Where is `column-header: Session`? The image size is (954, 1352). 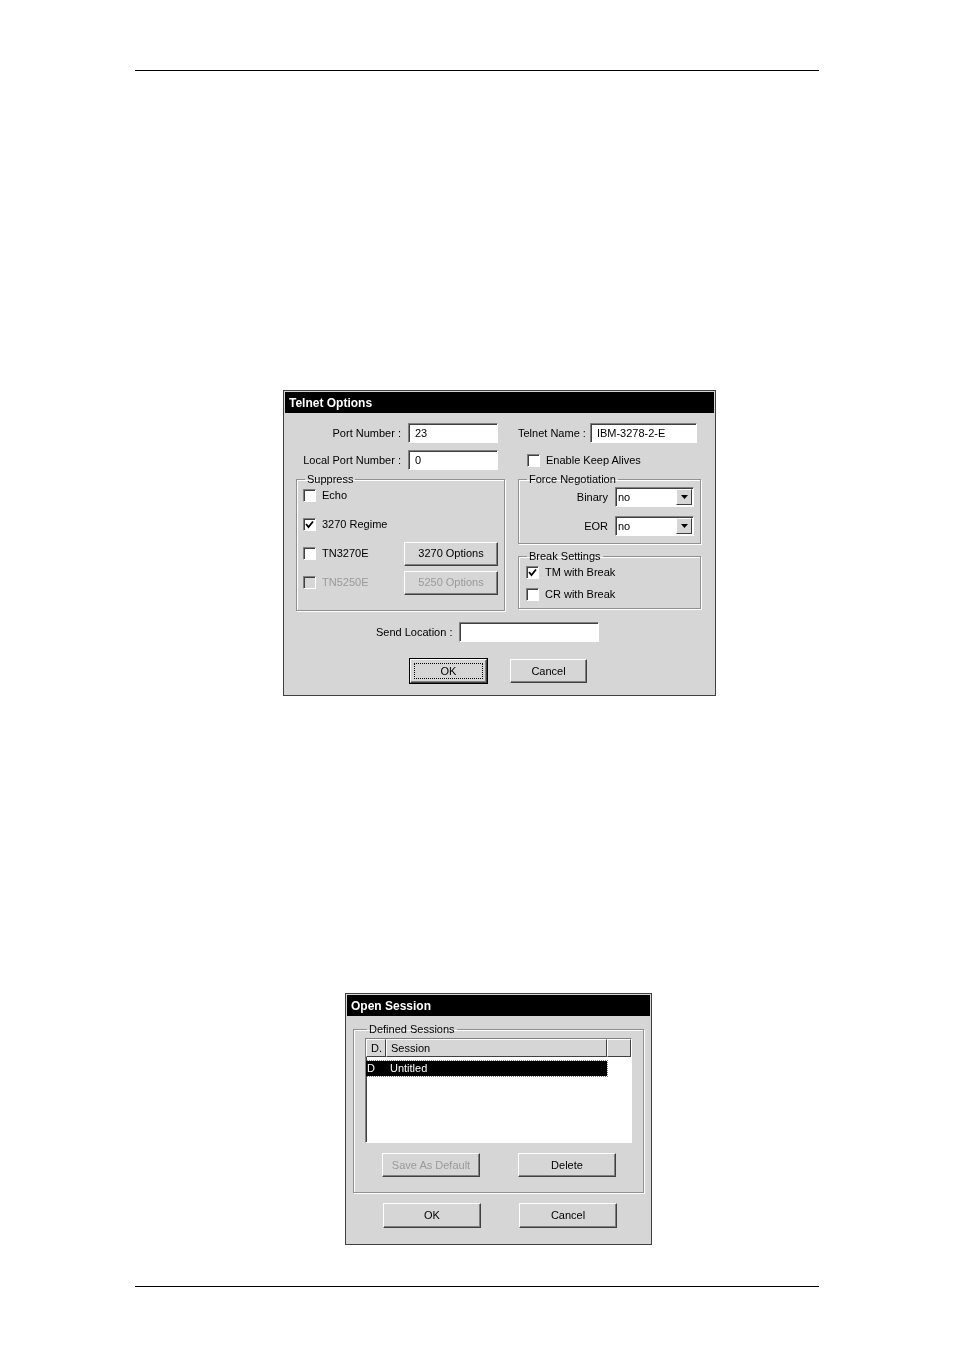 column-header: Session is located at coordinates (496, 1048).